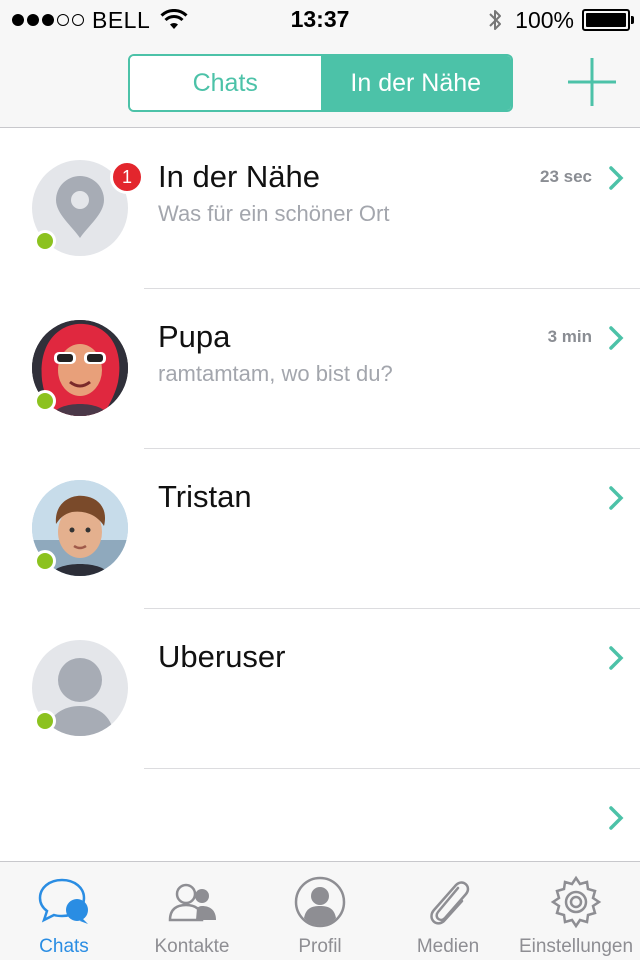 The width and height of the screenshot is (640, 960). What do you see at coordinates (495, 20) in the screenshot?
I see `bluetooth-icon` at bounding box center [495, 20].